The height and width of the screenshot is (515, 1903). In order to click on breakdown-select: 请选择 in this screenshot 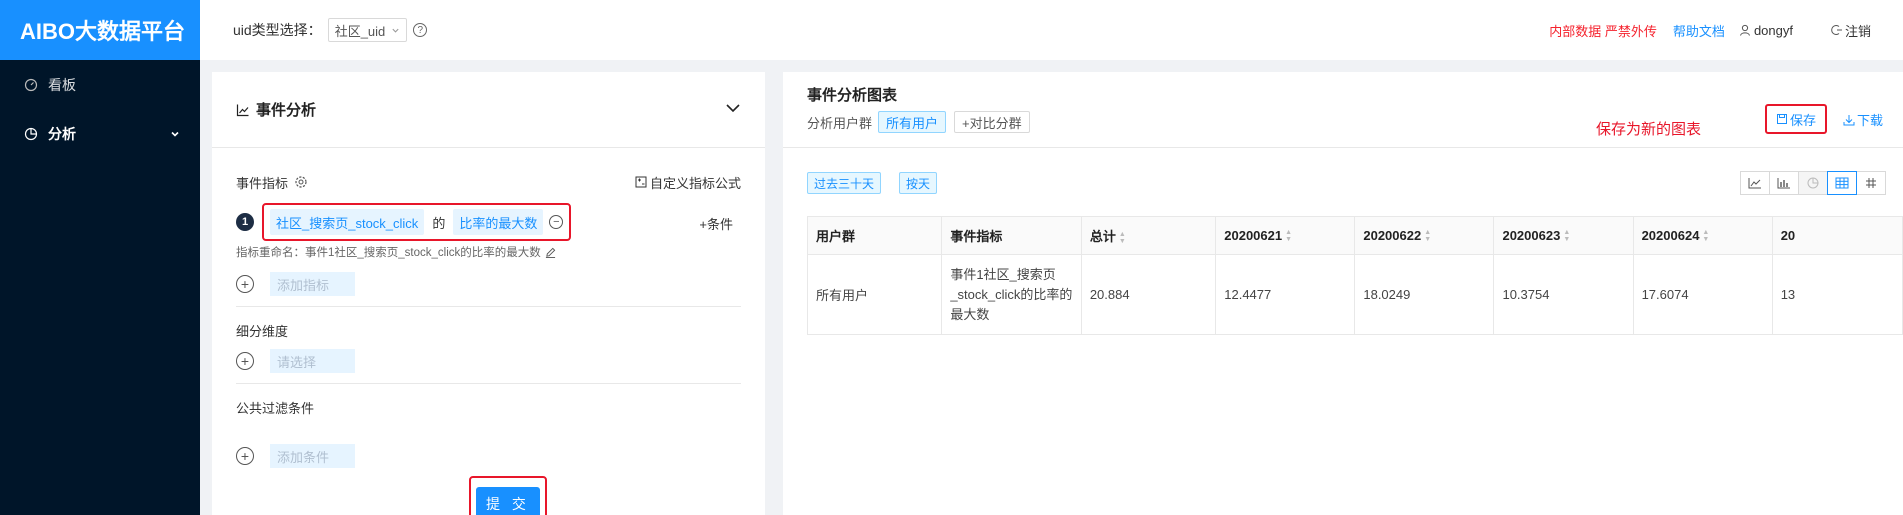, I will do `click(312, 361)`.